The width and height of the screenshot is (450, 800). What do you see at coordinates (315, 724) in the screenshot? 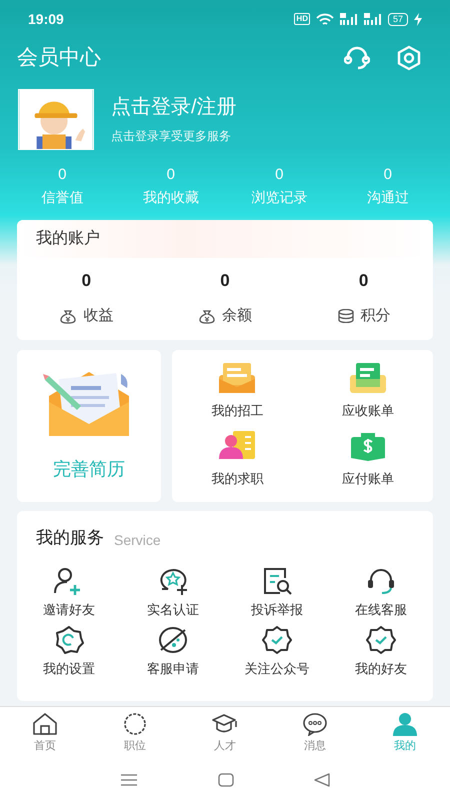
I see `chat-bubble-icon` at bounding box center [315, 724].